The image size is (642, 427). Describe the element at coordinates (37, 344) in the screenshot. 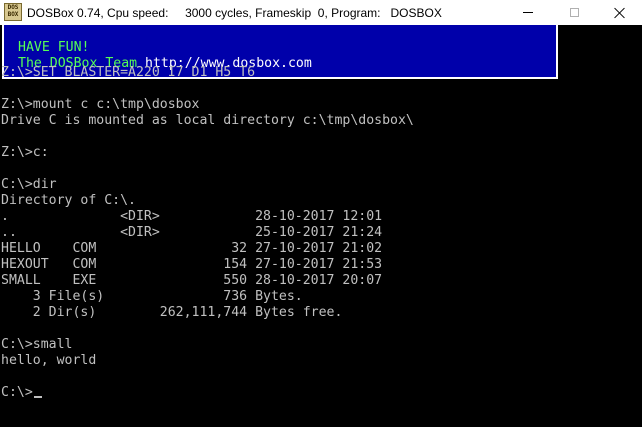

I see `terminal-line: C:\>small` at that location.